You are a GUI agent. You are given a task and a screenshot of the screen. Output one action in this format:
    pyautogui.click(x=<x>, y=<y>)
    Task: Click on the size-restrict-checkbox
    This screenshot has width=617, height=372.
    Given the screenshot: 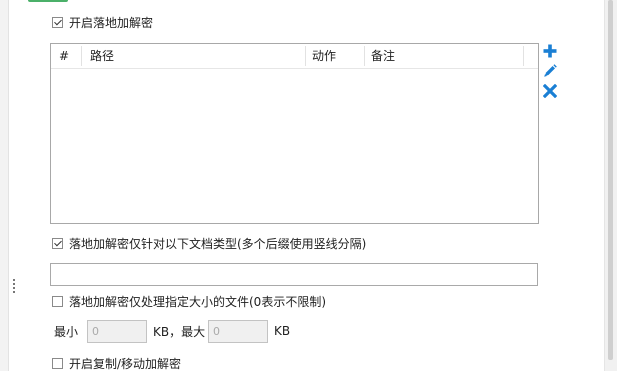 What is the action you would take?
    pyautogui.click(x=57, y=301)
    